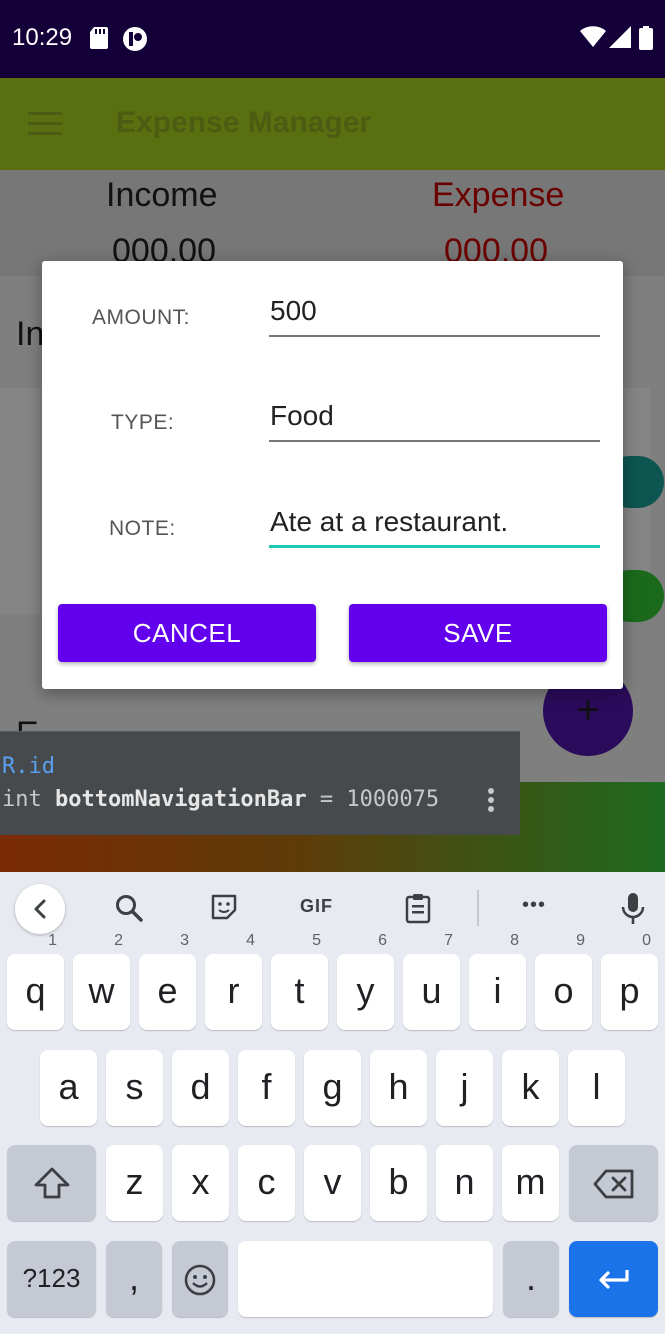 The height and width of the screenshot is (1334, 665). Describe the element at coordinates (434, 315) in the screenshot. I see `amount-field: 500` at that location.